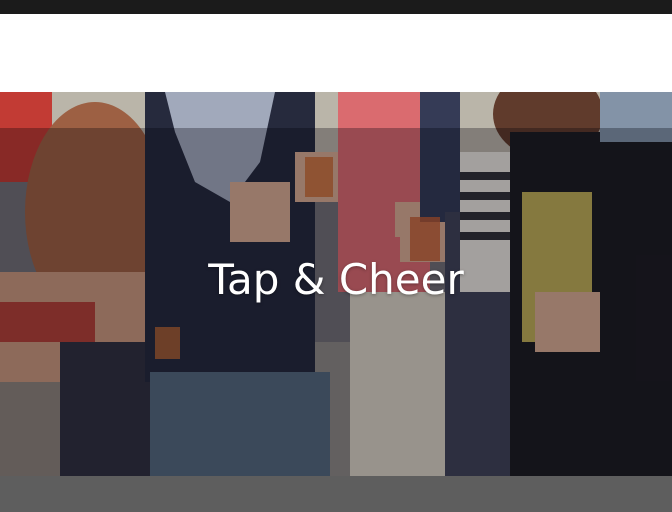 The width and height of the screenshot is (672, 512). What do you see at coordinates (336, 7) in the screenshot?
I see `top-bar` at bounding box center [336, 7].